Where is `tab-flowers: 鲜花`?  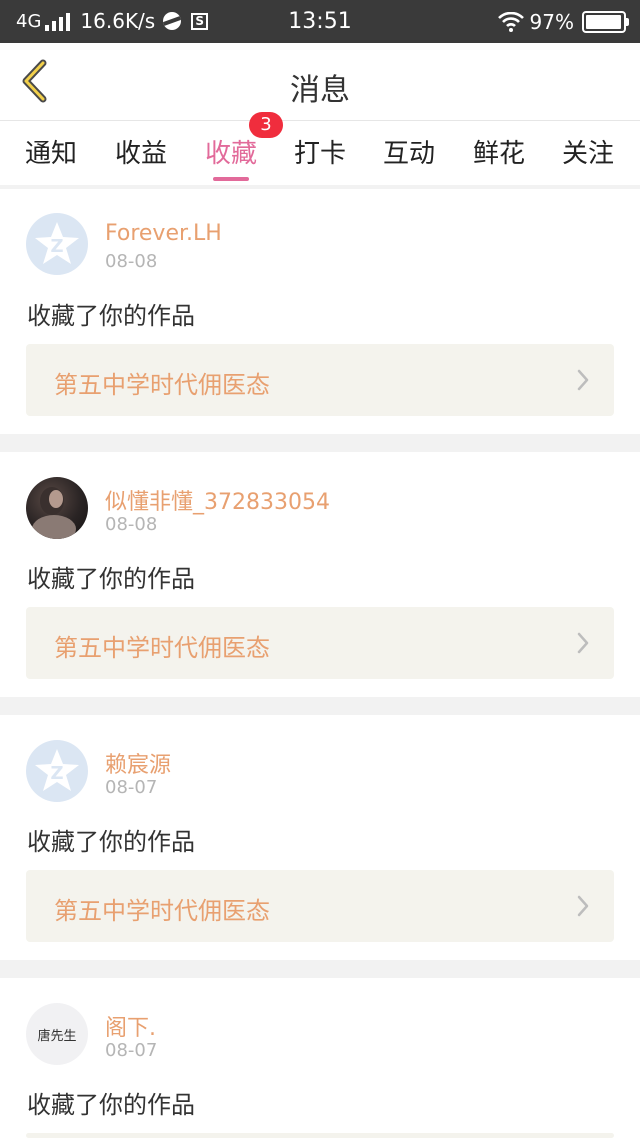 tab-flowers: 鲜花 is located at coordinates (499, 151).